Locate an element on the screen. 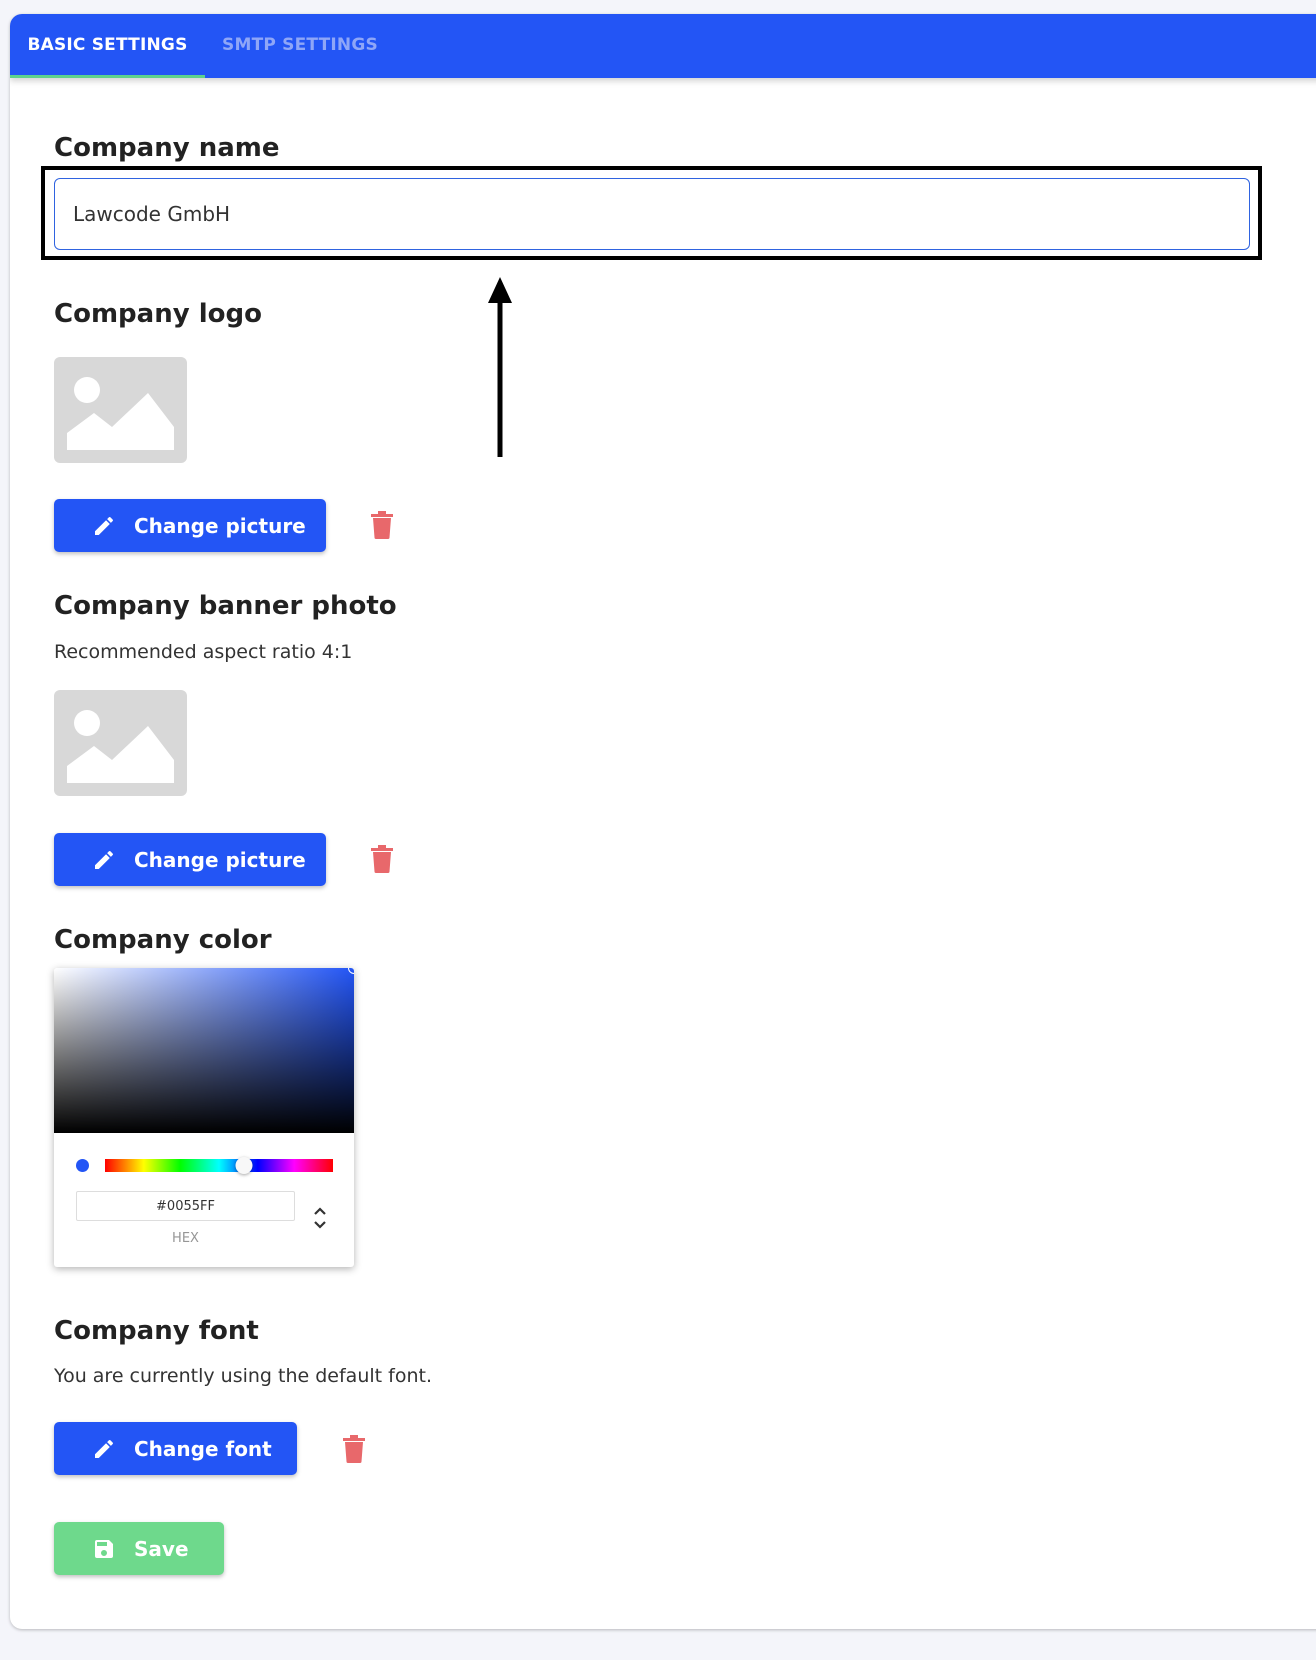  saturation-handle is located at coordinates (351, 971).